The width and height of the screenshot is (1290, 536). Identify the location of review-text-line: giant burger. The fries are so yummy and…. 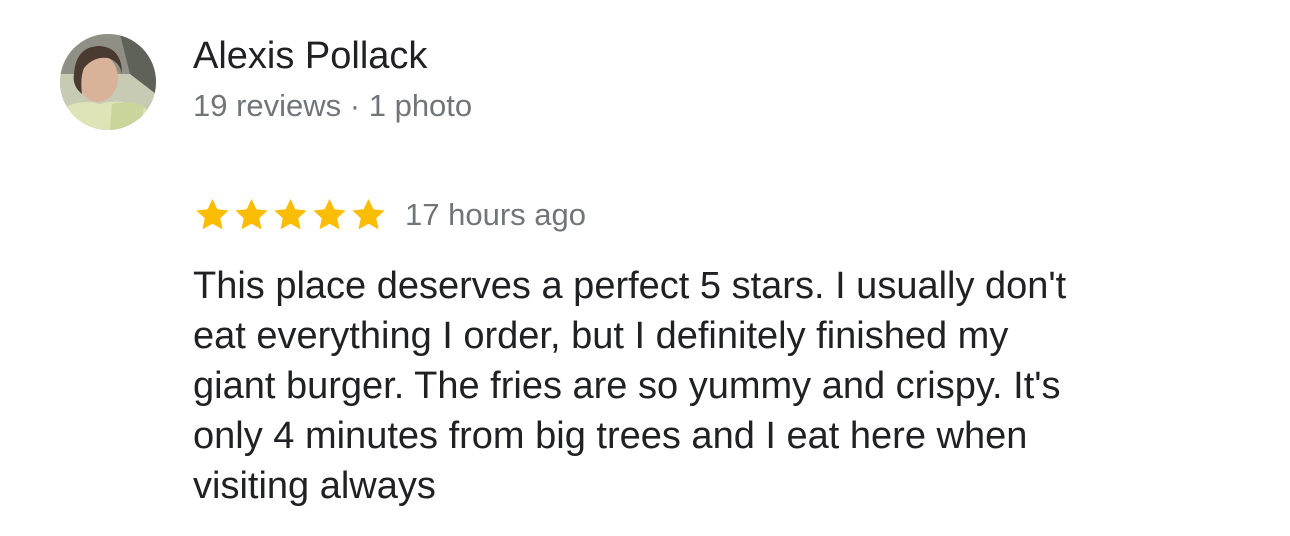
(627, 386).